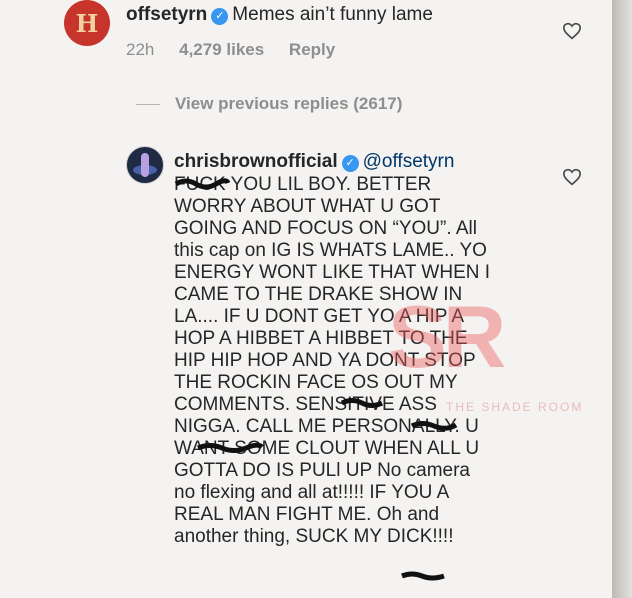 Image resolution: width=632 pixels, height=598 pixels. Describe the element at coordinates (307, 514) in the screenshot. I see `comment-line: REAL MAN FIGHT ME. Oh and` at that location.